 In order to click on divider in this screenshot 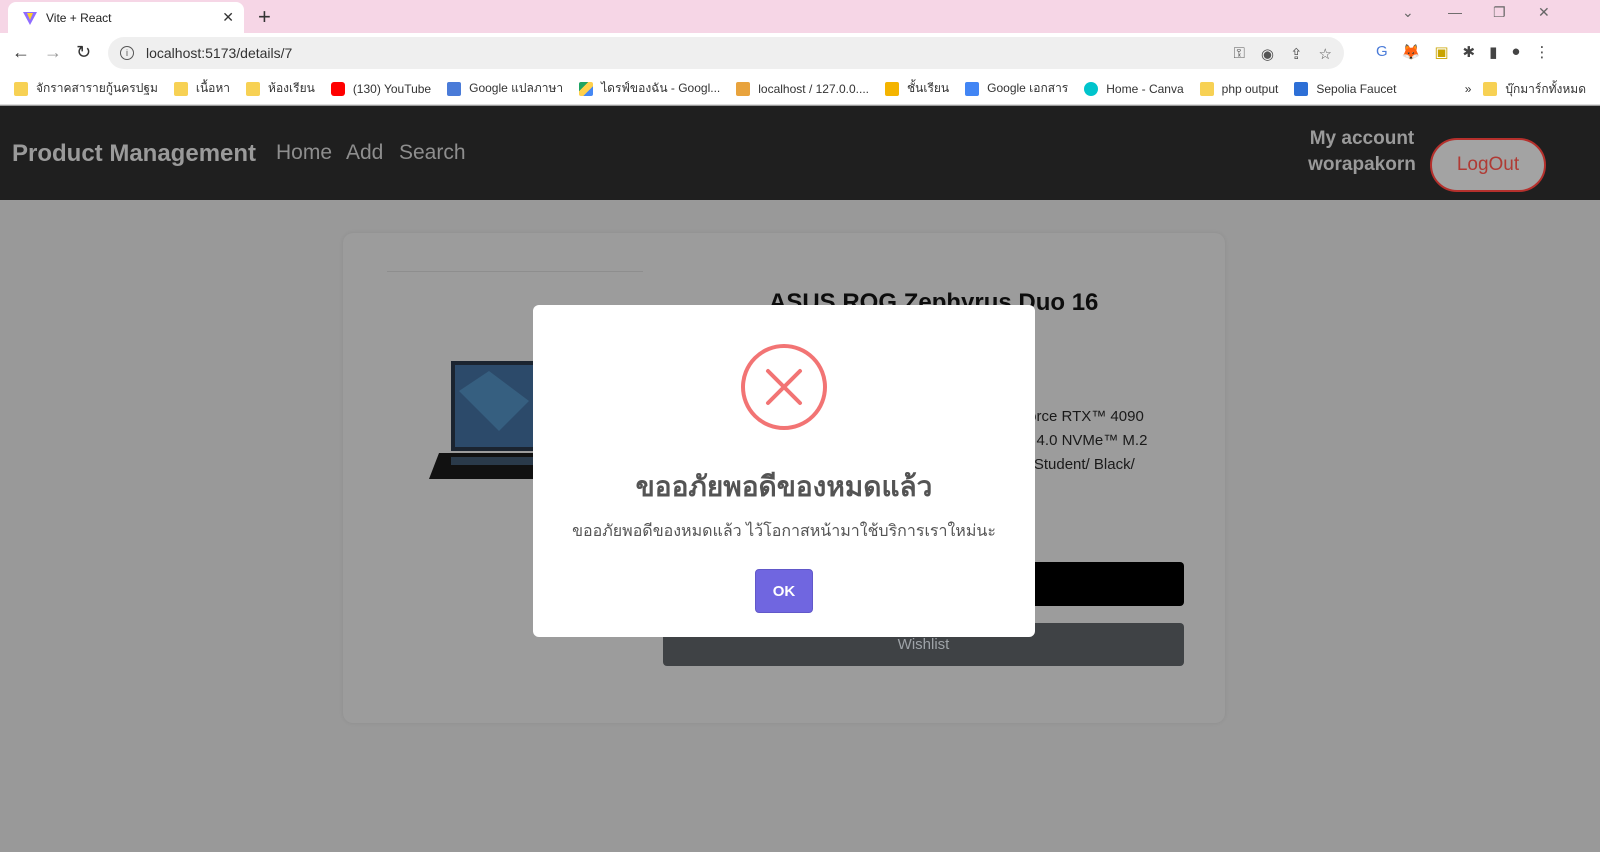, I will do `click(515, 271)`.